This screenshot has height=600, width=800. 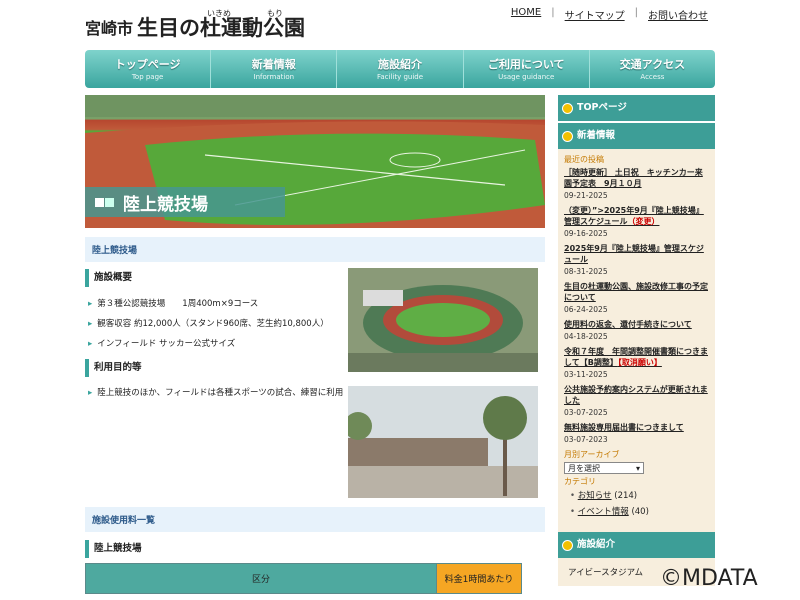 I want to click on post-link: 2025年9月『陸上競技場』管理スケジュール, so click(x=636, y=254).